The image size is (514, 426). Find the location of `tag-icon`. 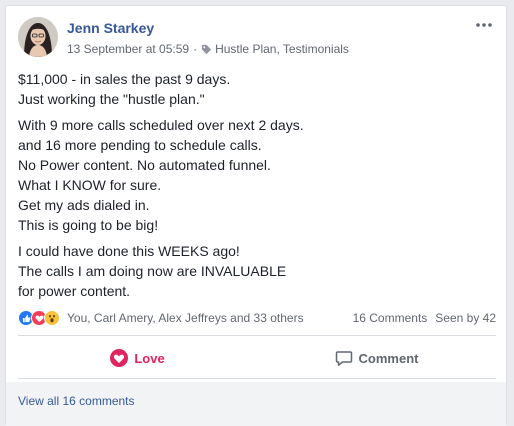

tag-icon is located at coordinates (206, 49).